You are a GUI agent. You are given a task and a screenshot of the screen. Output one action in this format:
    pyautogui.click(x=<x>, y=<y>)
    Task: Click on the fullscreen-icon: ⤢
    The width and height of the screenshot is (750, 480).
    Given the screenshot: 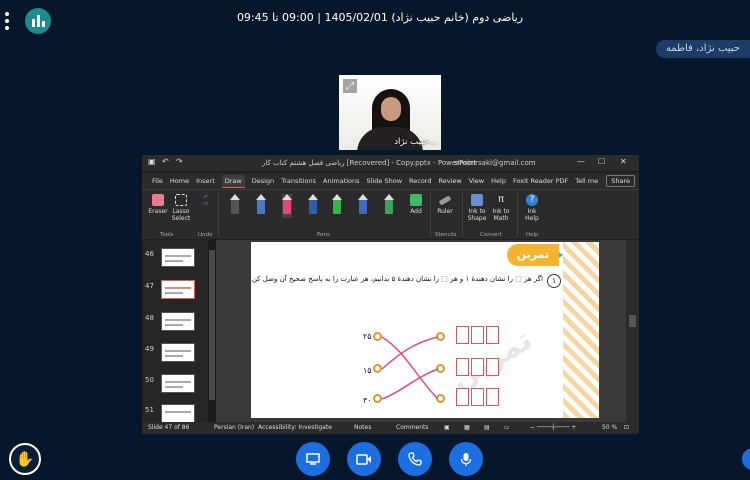 What is the action you would take?
    pyautogui.click(x=350, y=86)
    